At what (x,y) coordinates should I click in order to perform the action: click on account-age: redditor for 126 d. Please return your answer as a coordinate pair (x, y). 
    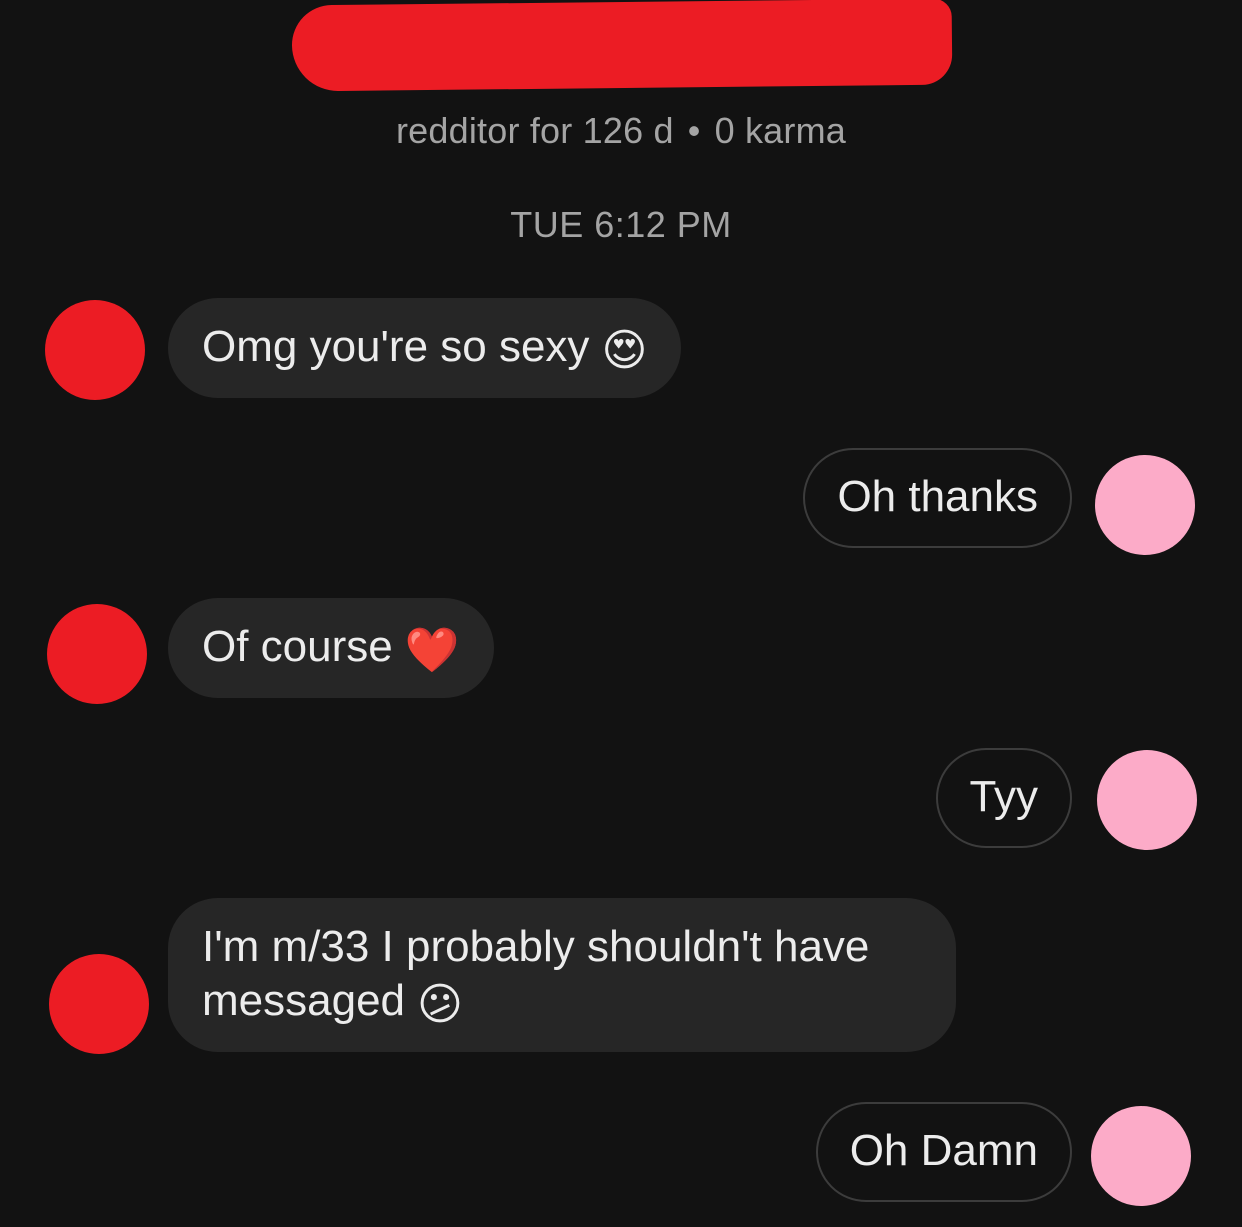
    Looking at the image, I should click on (534, 130).